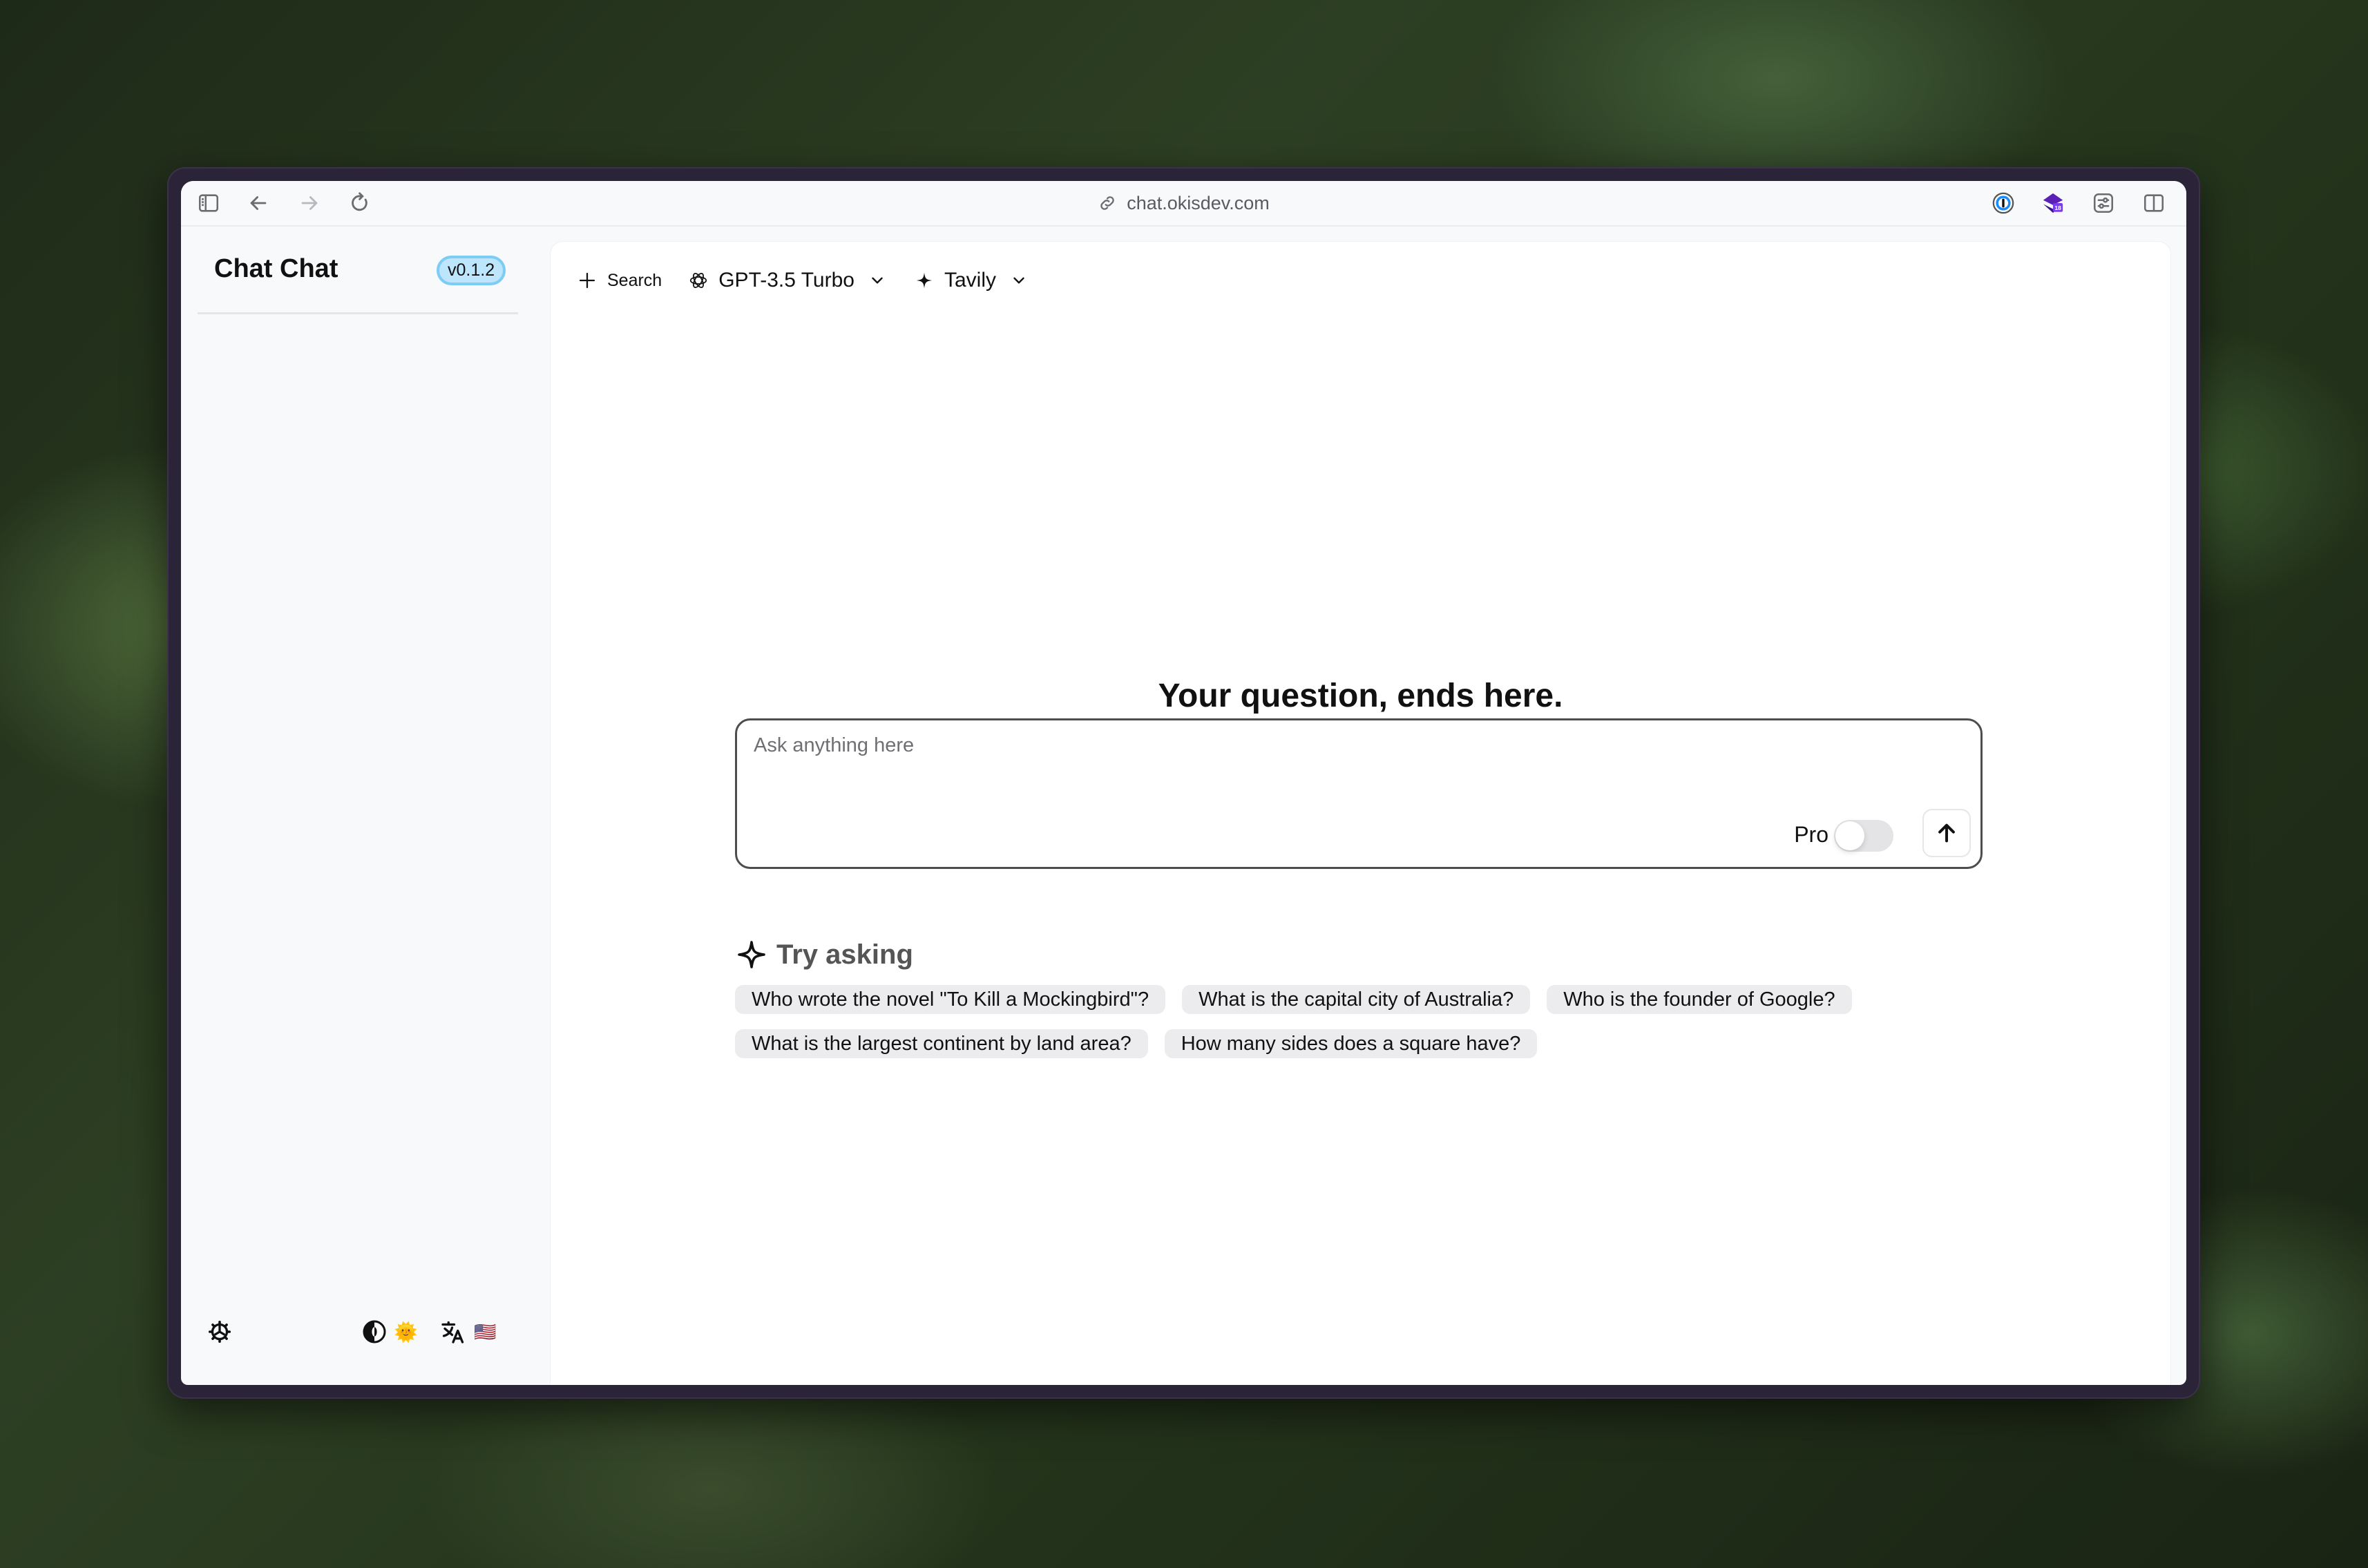 The height and width of the screenshot is (1568, 2368). What do you see at coordinates (471, 270) in the screenshot?
I see `version-badge: v0.1.2` at bounding box center [471, 270].